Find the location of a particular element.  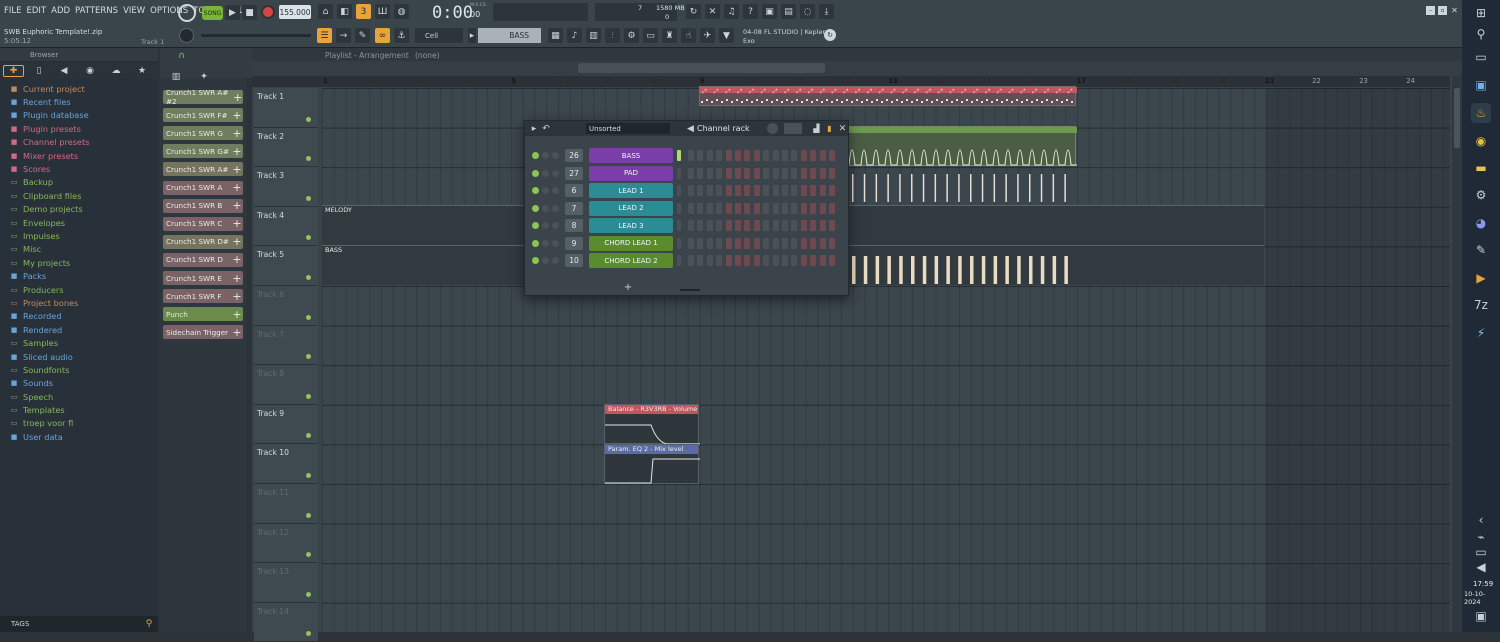

play-button: ▶ is located at coordinates (232, 12).